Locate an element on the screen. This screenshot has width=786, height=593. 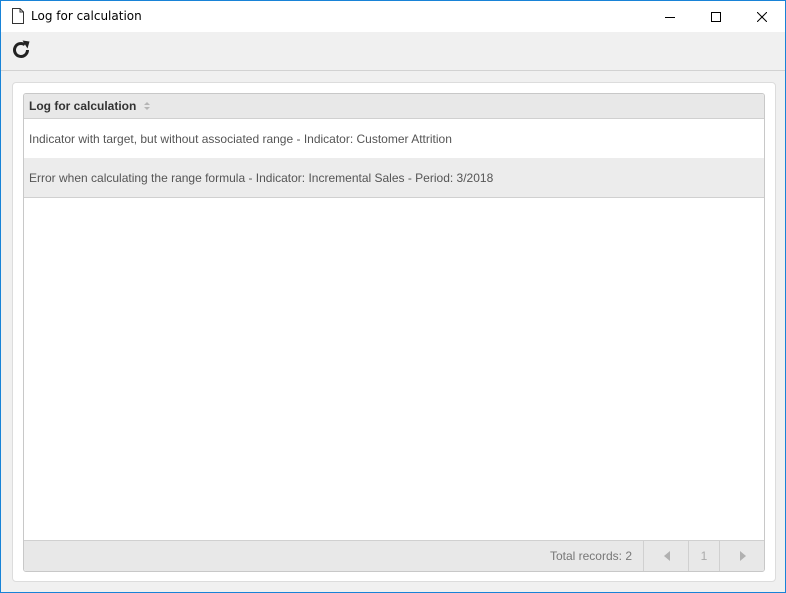
grid-footer: Total records: 2 1 is located at coordinates (394, 555).